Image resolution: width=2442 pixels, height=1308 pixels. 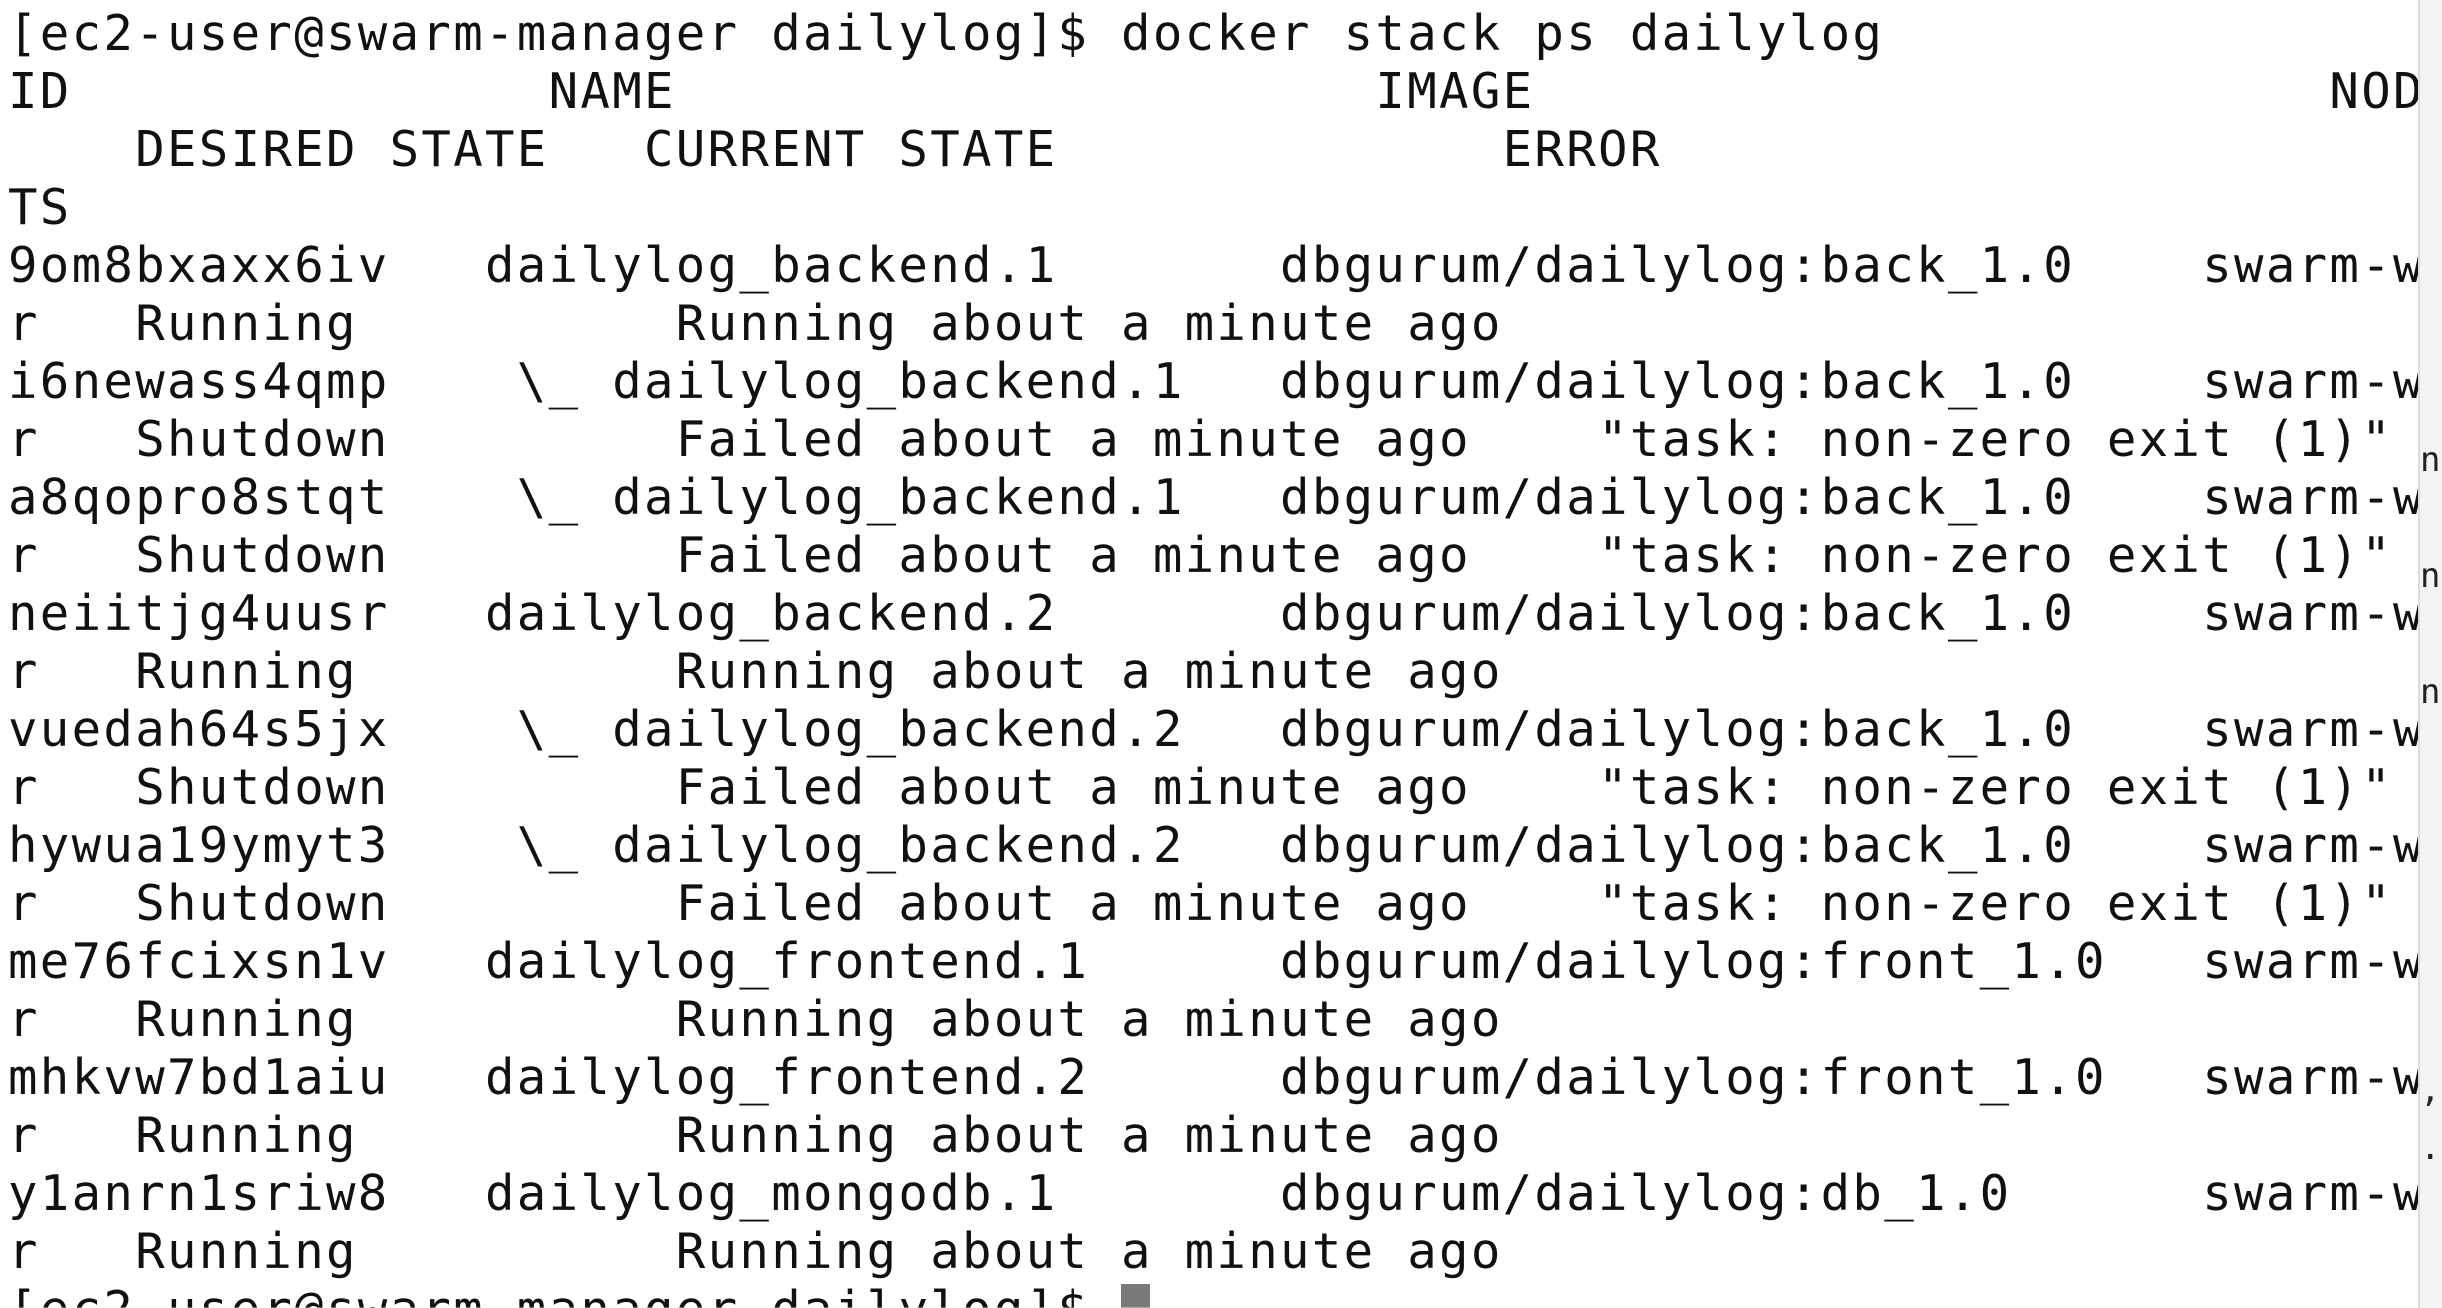 I want to click on shell-prompt: [ec2-user@swarm-manager dailylog]$, so click(x=579, y=1280).